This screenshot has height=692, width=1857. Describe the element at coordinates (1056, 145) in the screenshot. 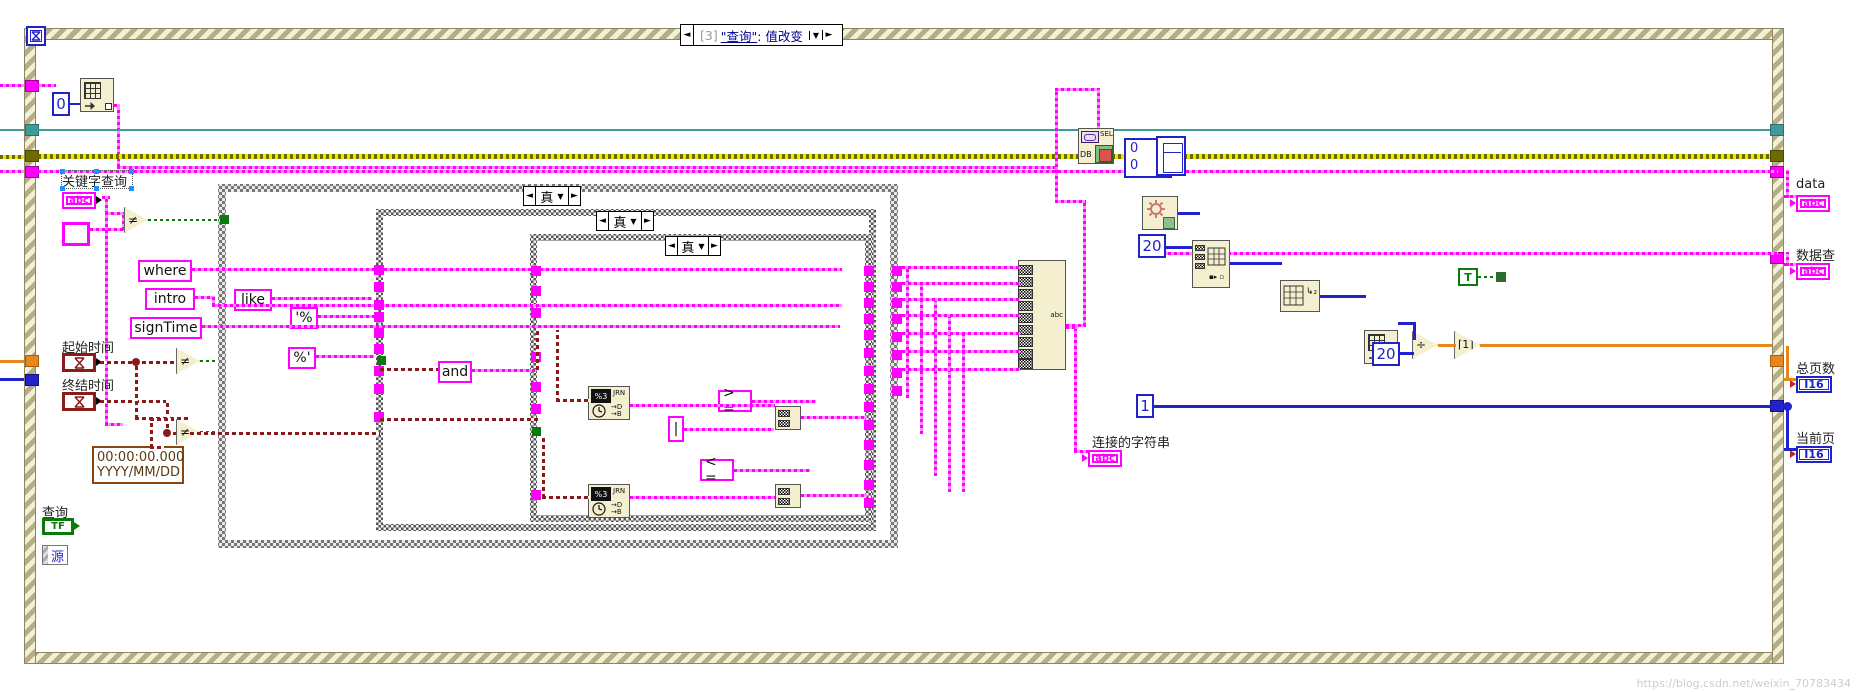

I see `wire-concat-up2` at that location.